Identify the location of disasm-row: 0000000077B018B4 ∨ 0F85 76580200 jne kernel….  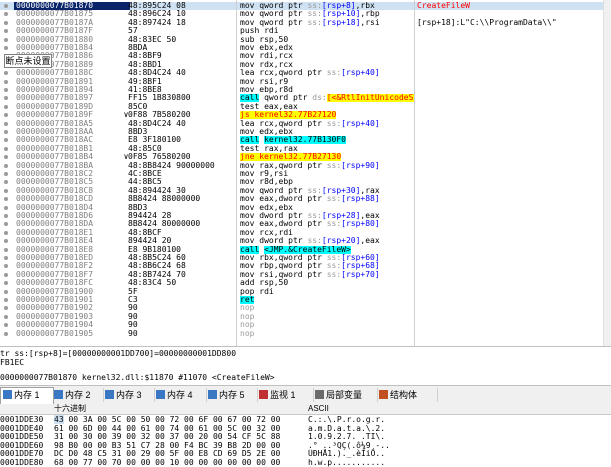
(305, 157).